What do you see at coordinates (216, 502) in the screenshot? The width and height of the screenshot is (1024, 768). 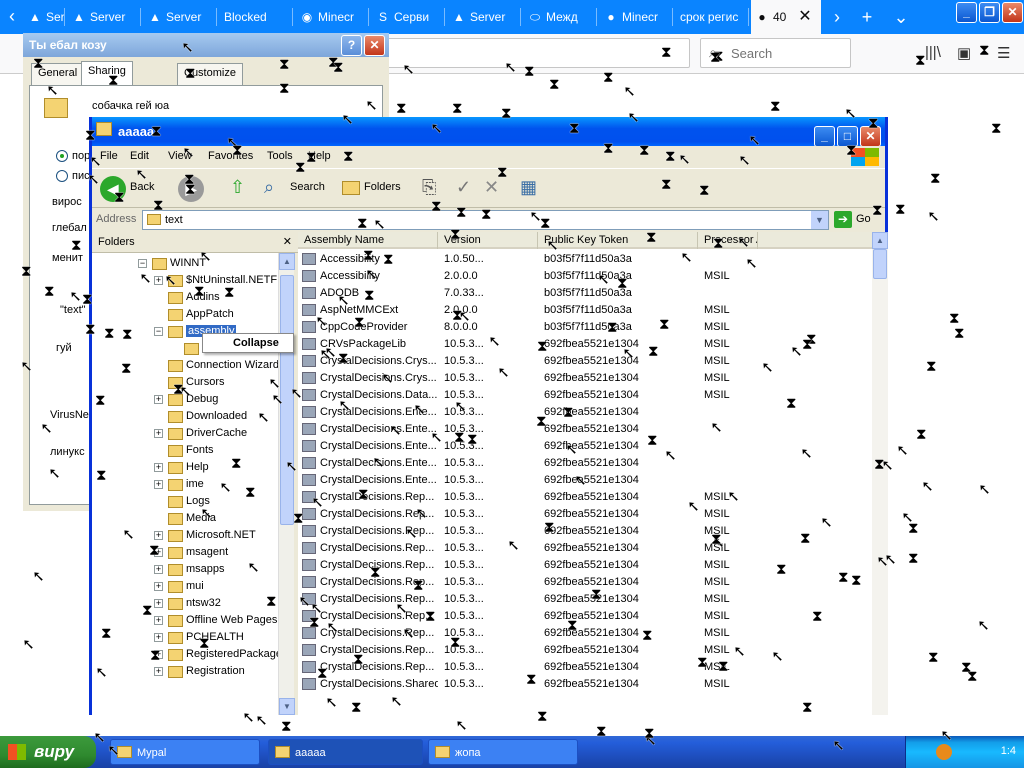 I see `tree-item: Logs` at bounding box center [216, 502].